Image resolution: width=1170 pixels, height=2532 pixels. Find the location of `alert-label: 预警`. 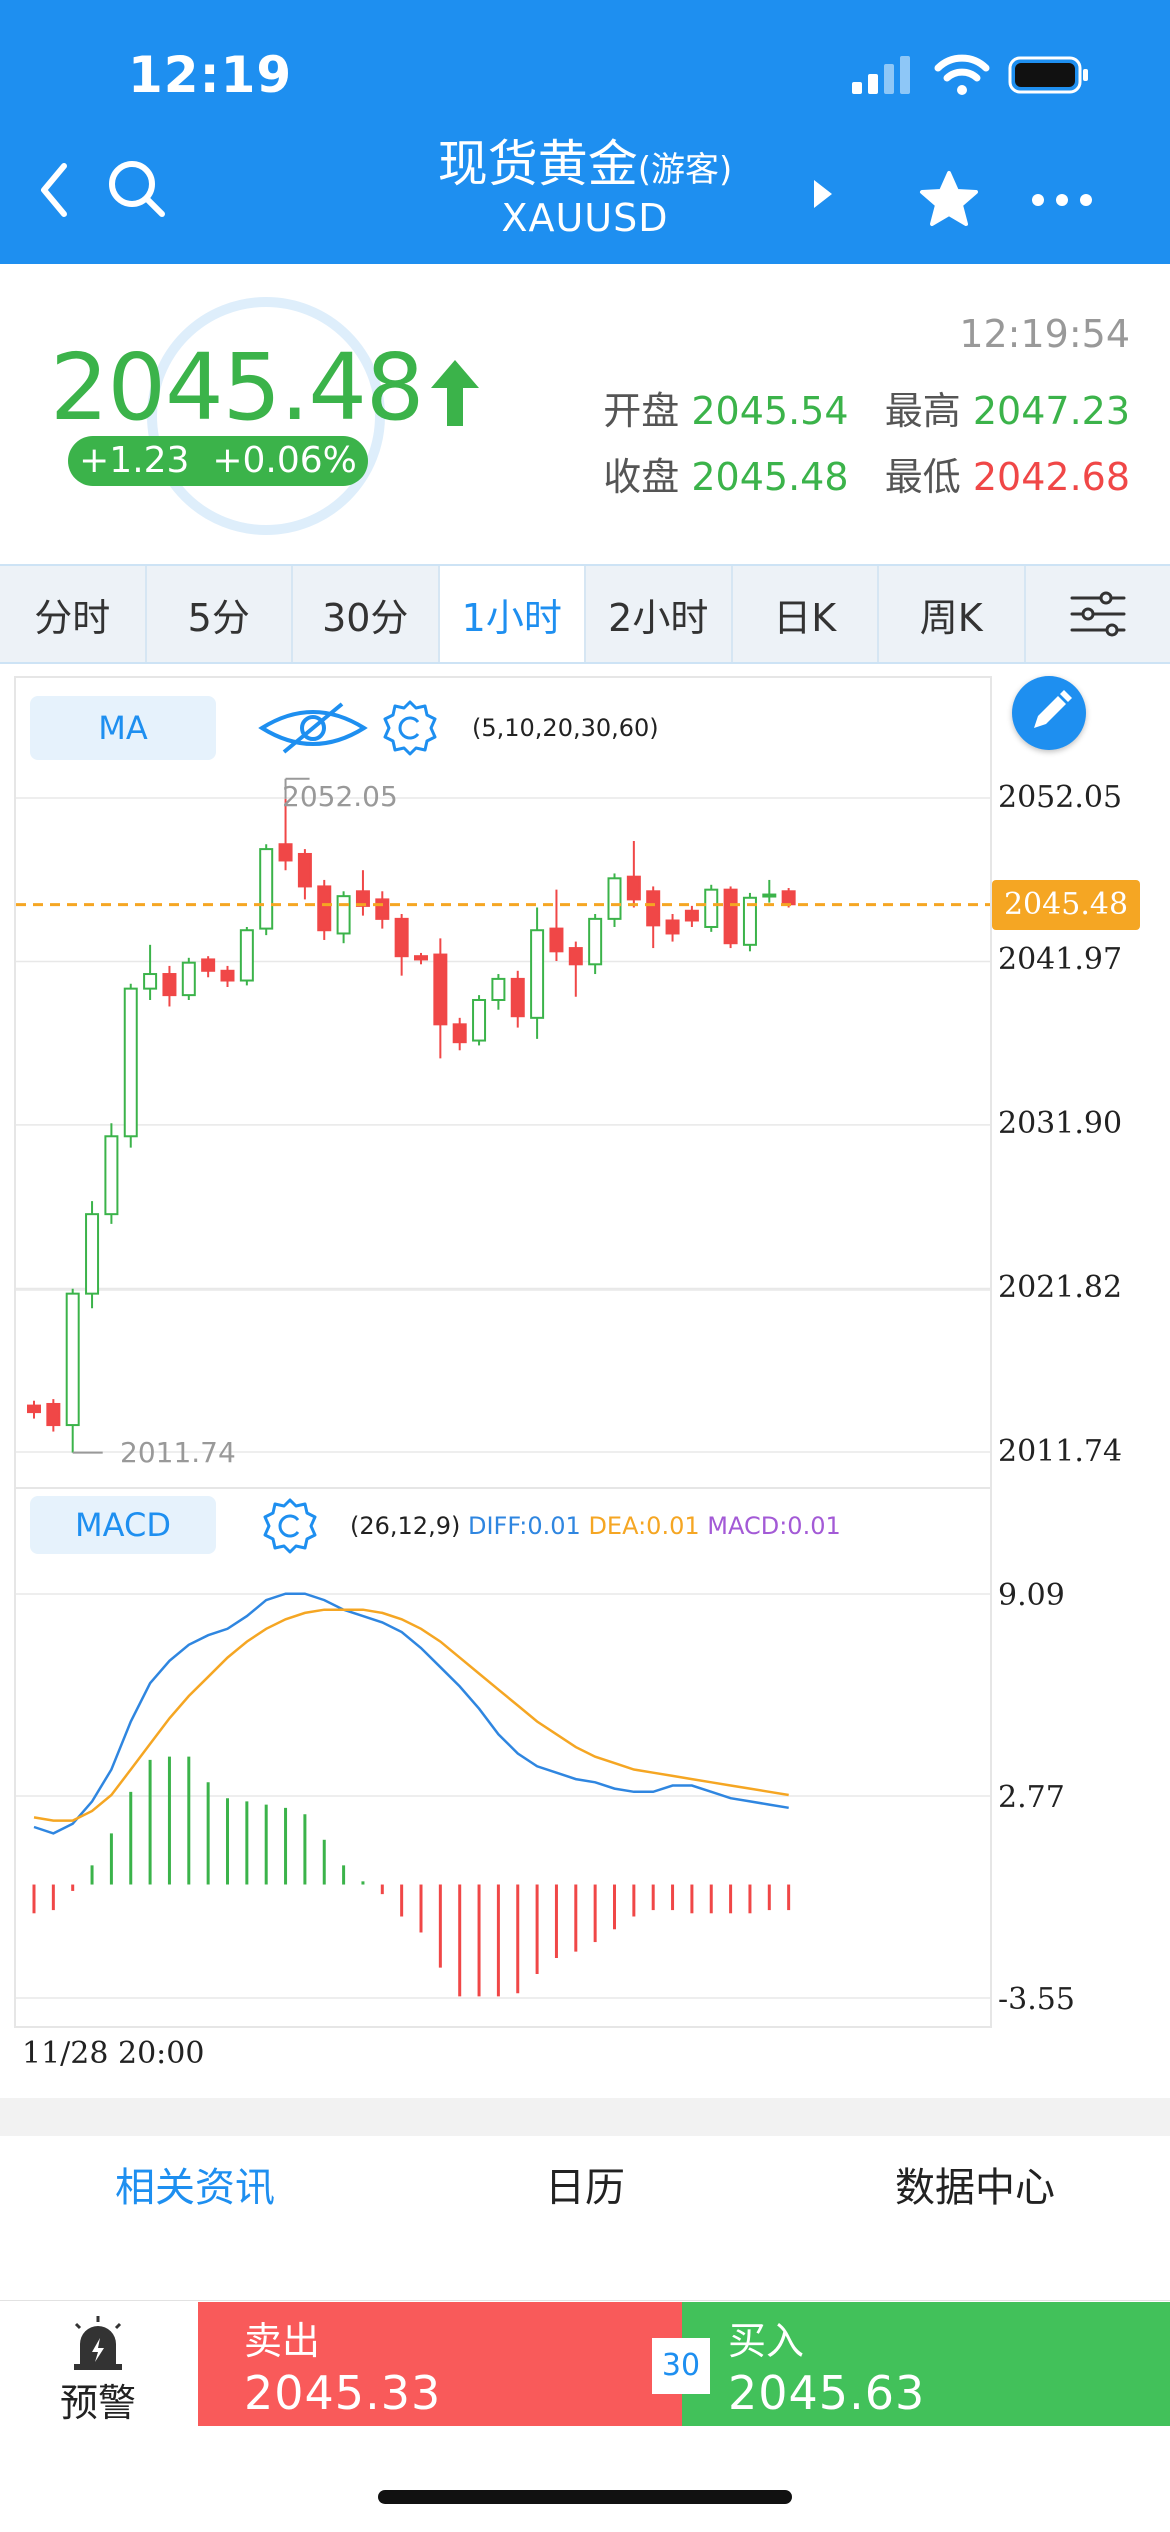

alert-label: 预警 is located at coordinates (97, 2403).